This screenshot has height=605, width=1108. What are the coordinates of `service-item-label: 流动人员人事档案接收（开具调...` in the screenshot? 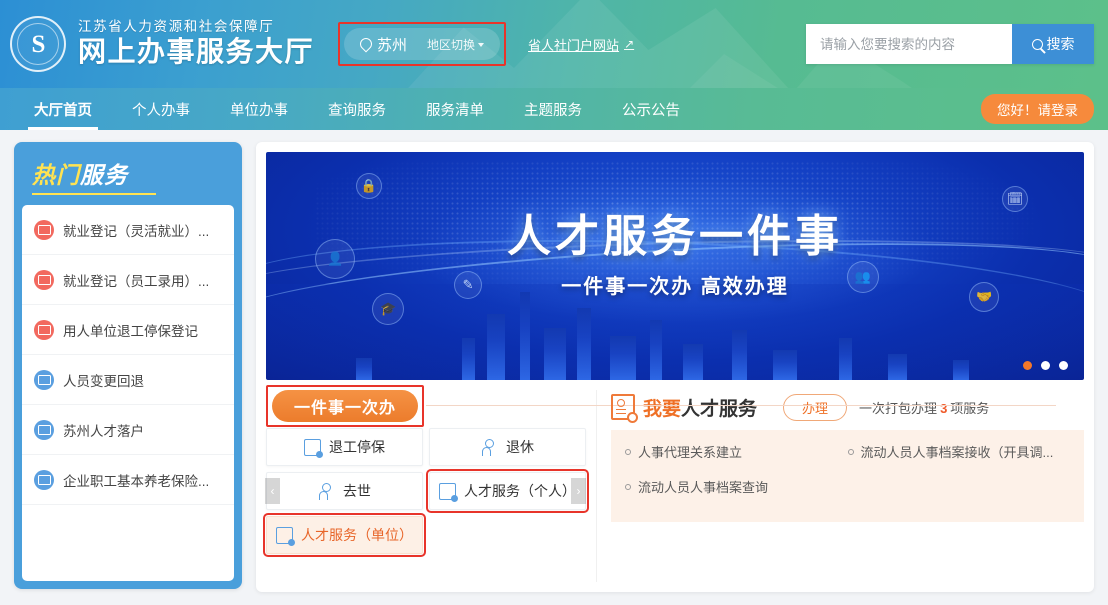 It's located at (957, 452).